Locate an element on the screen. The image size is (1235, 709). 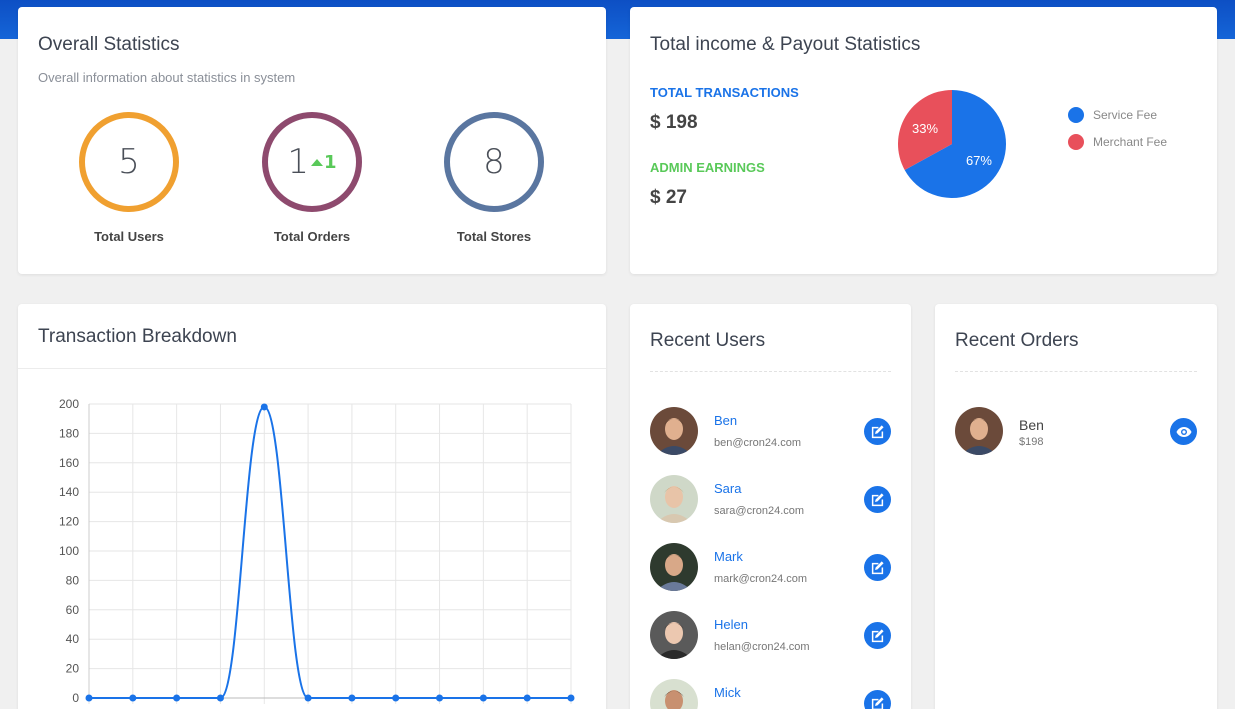
delta-value: 1 is located at coordinates (330, 162).